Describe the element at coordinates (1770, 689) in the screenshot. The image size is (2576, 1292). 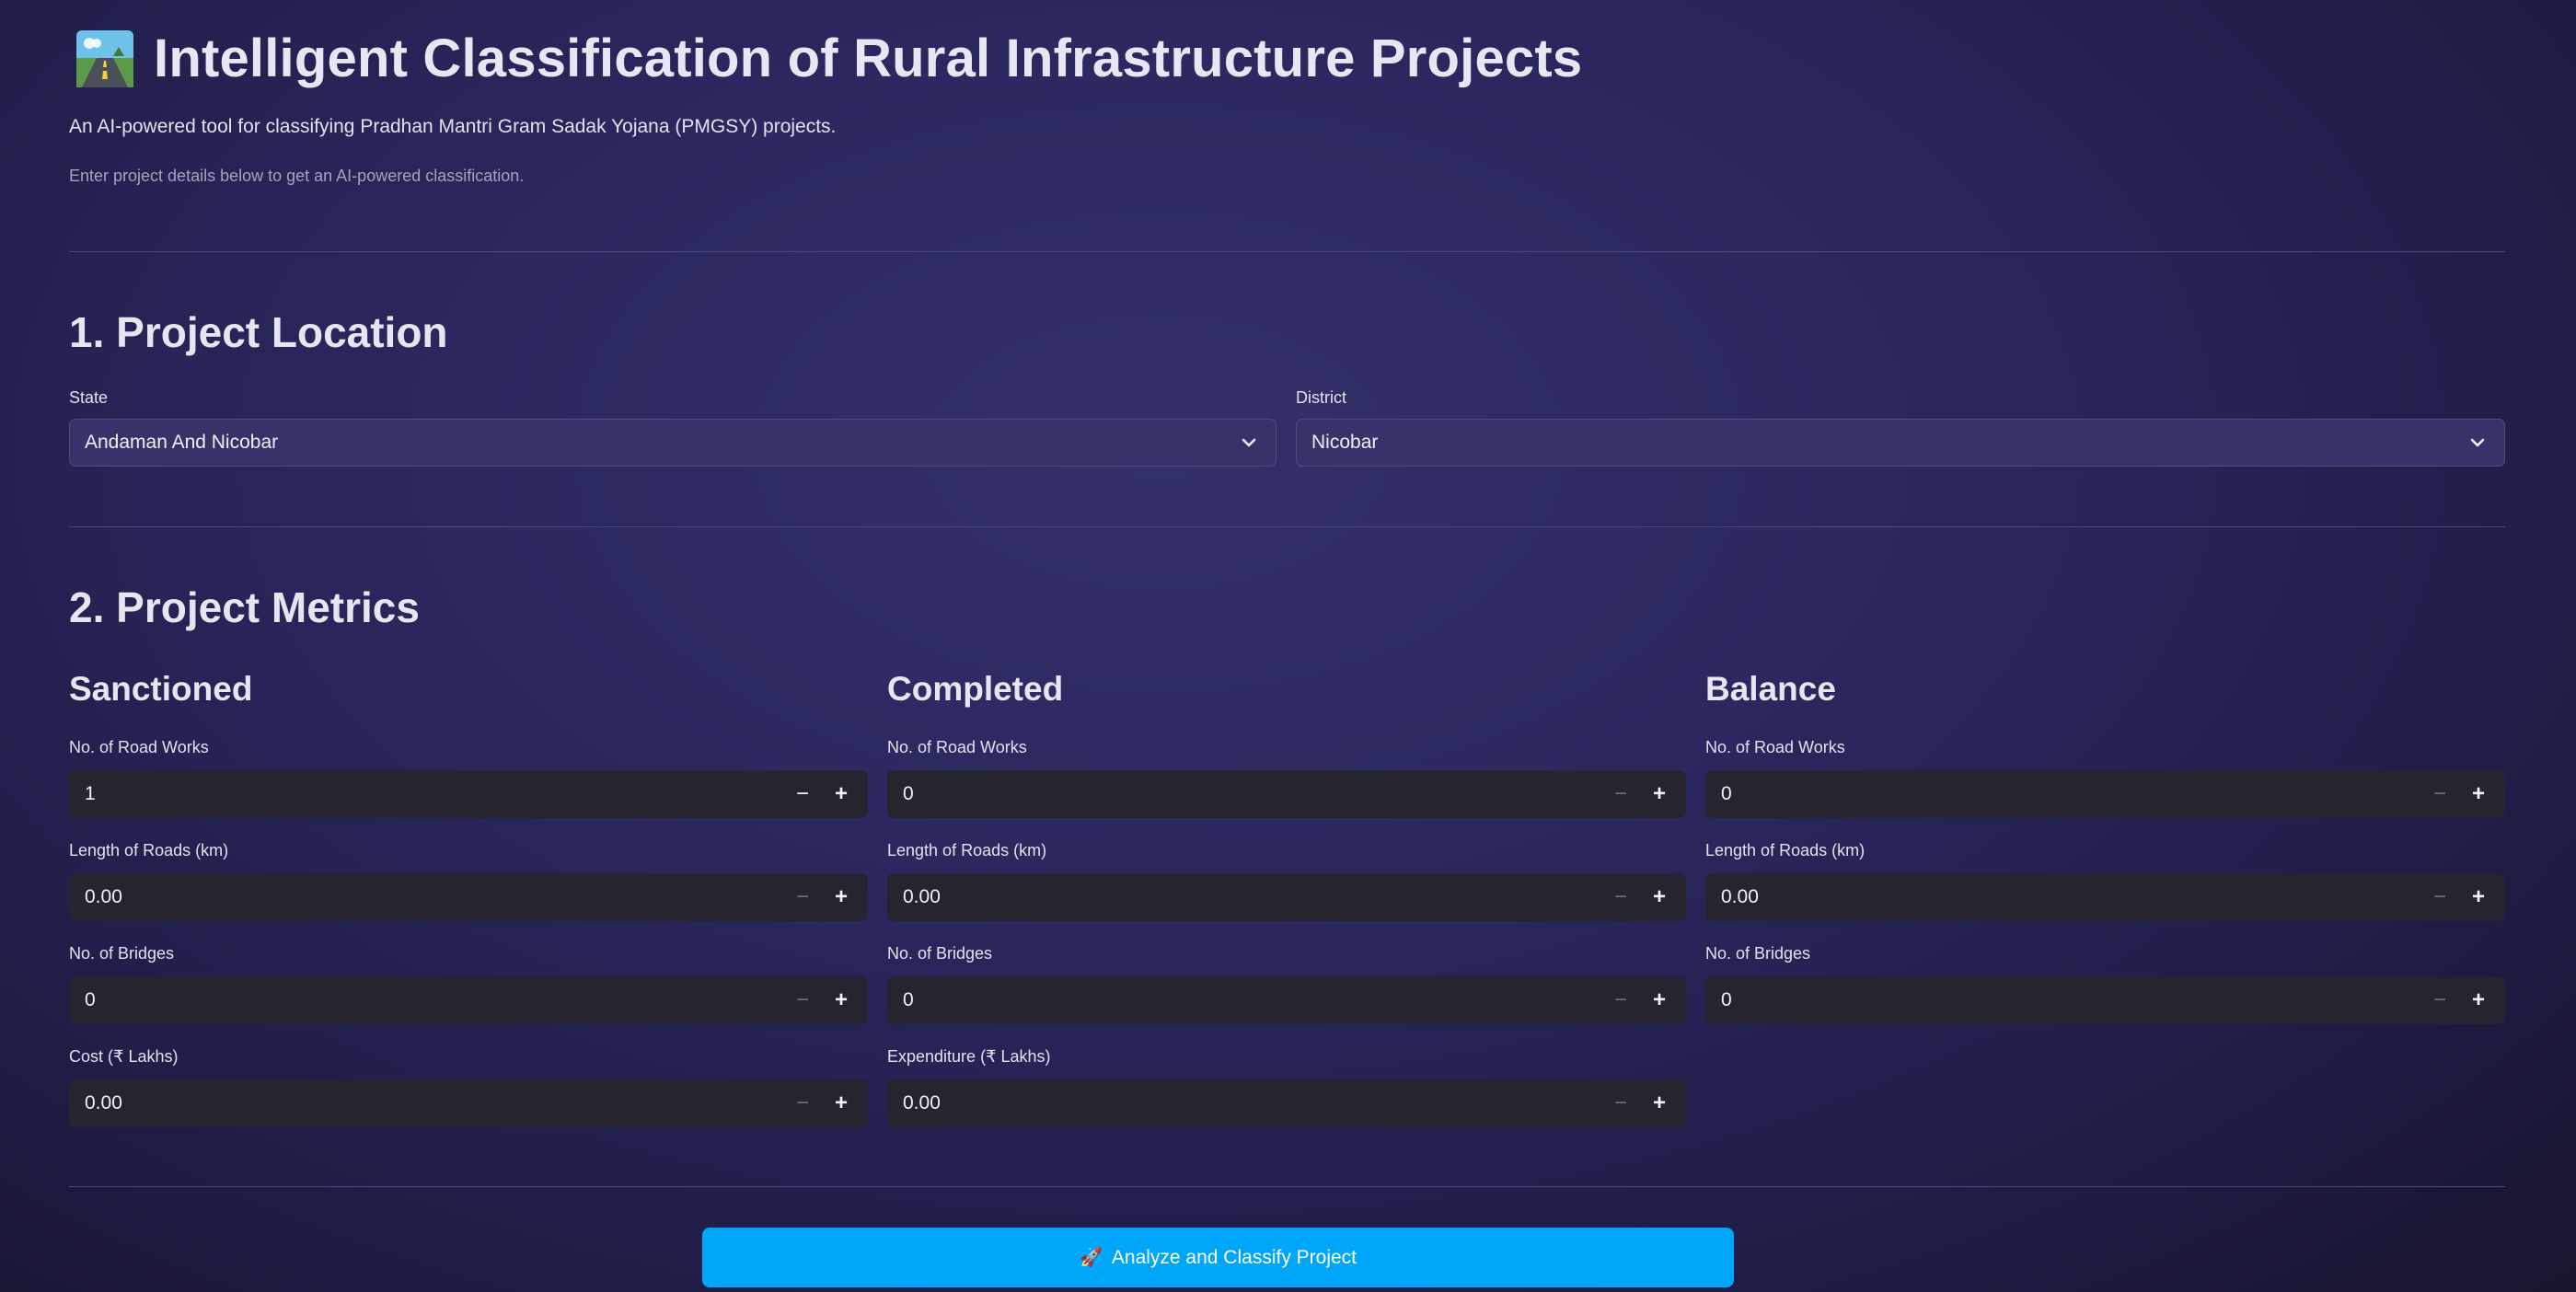
I see `balance-heading: Balance` at that location.